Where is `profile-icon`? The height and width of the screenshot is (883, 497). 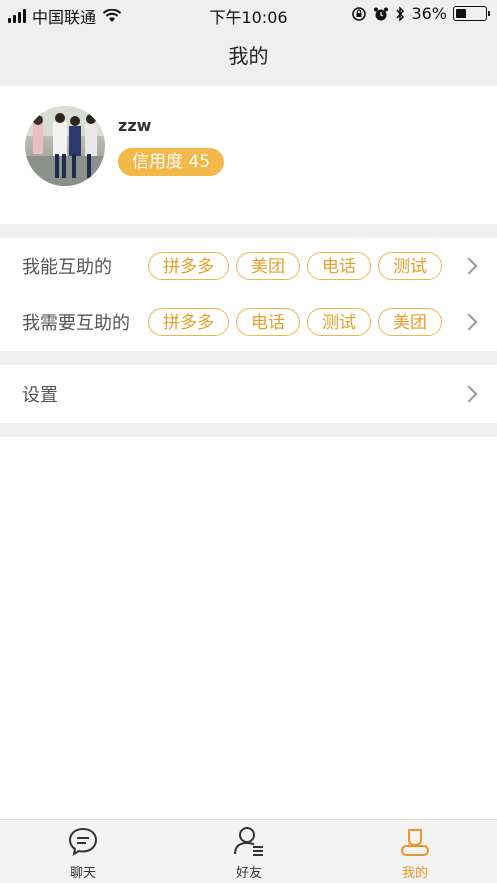
profile-icon is located at coordinates (415, 842).